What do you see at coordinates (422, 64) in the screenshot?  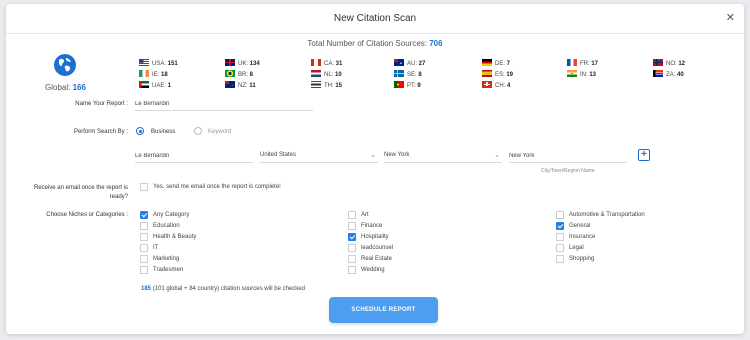 I see `country-value: 27` at bounding box center [422, 64].